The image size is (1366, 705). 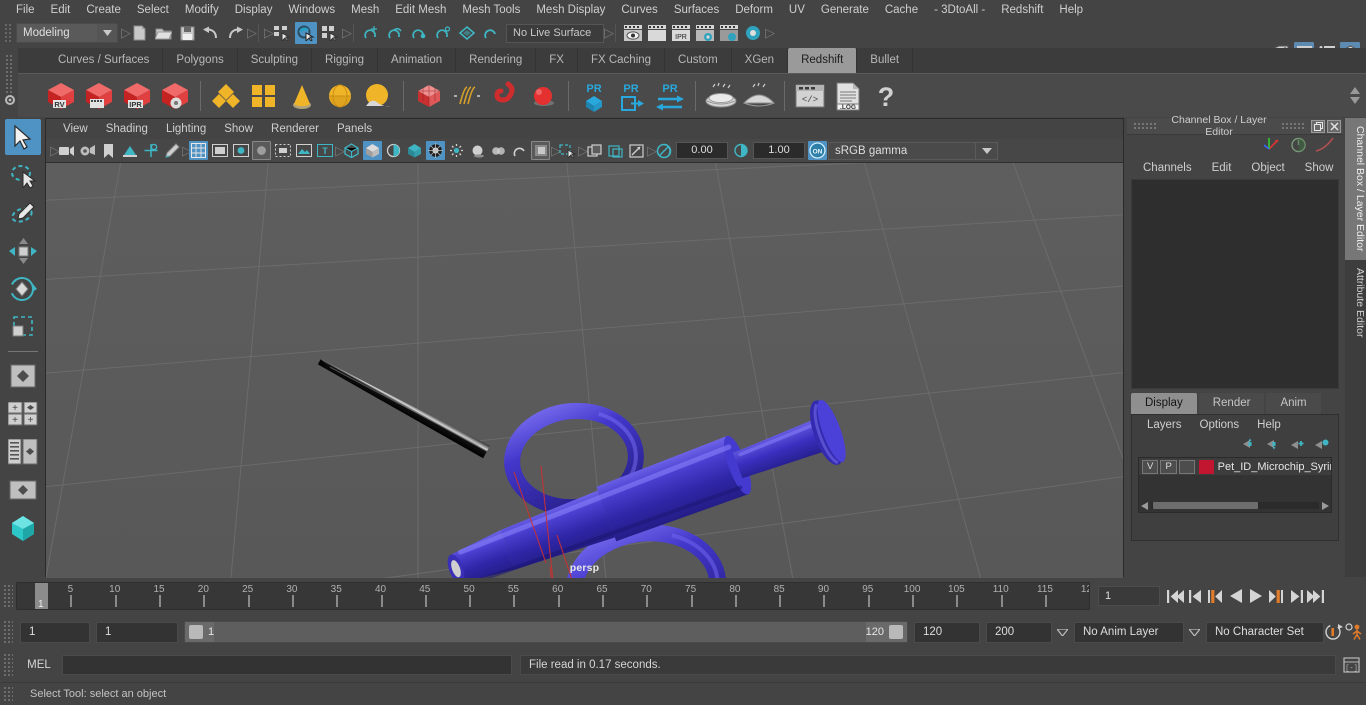 What do you see at coordinates (61, 10) in the screenshot?
I see `menu-item-edit: Edit` at bounding box center [61, 10].